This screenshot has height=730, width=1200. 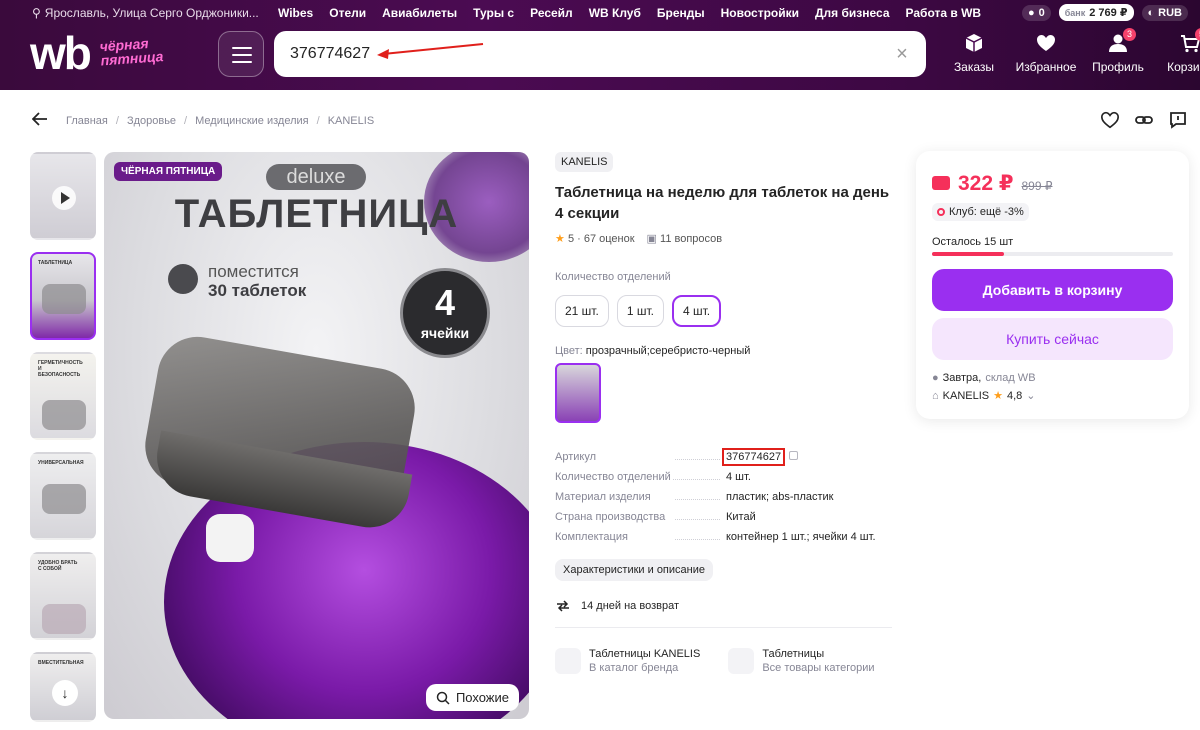 I want to click on spec-value: пластик; abs-пластик, so click(x=780, y=497).